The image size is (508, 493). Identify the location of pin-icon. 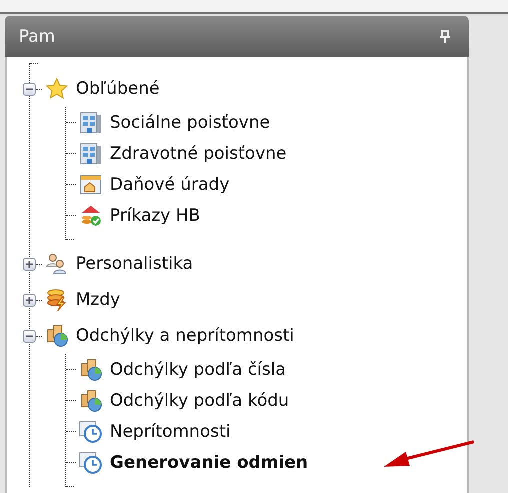
(445, 37).